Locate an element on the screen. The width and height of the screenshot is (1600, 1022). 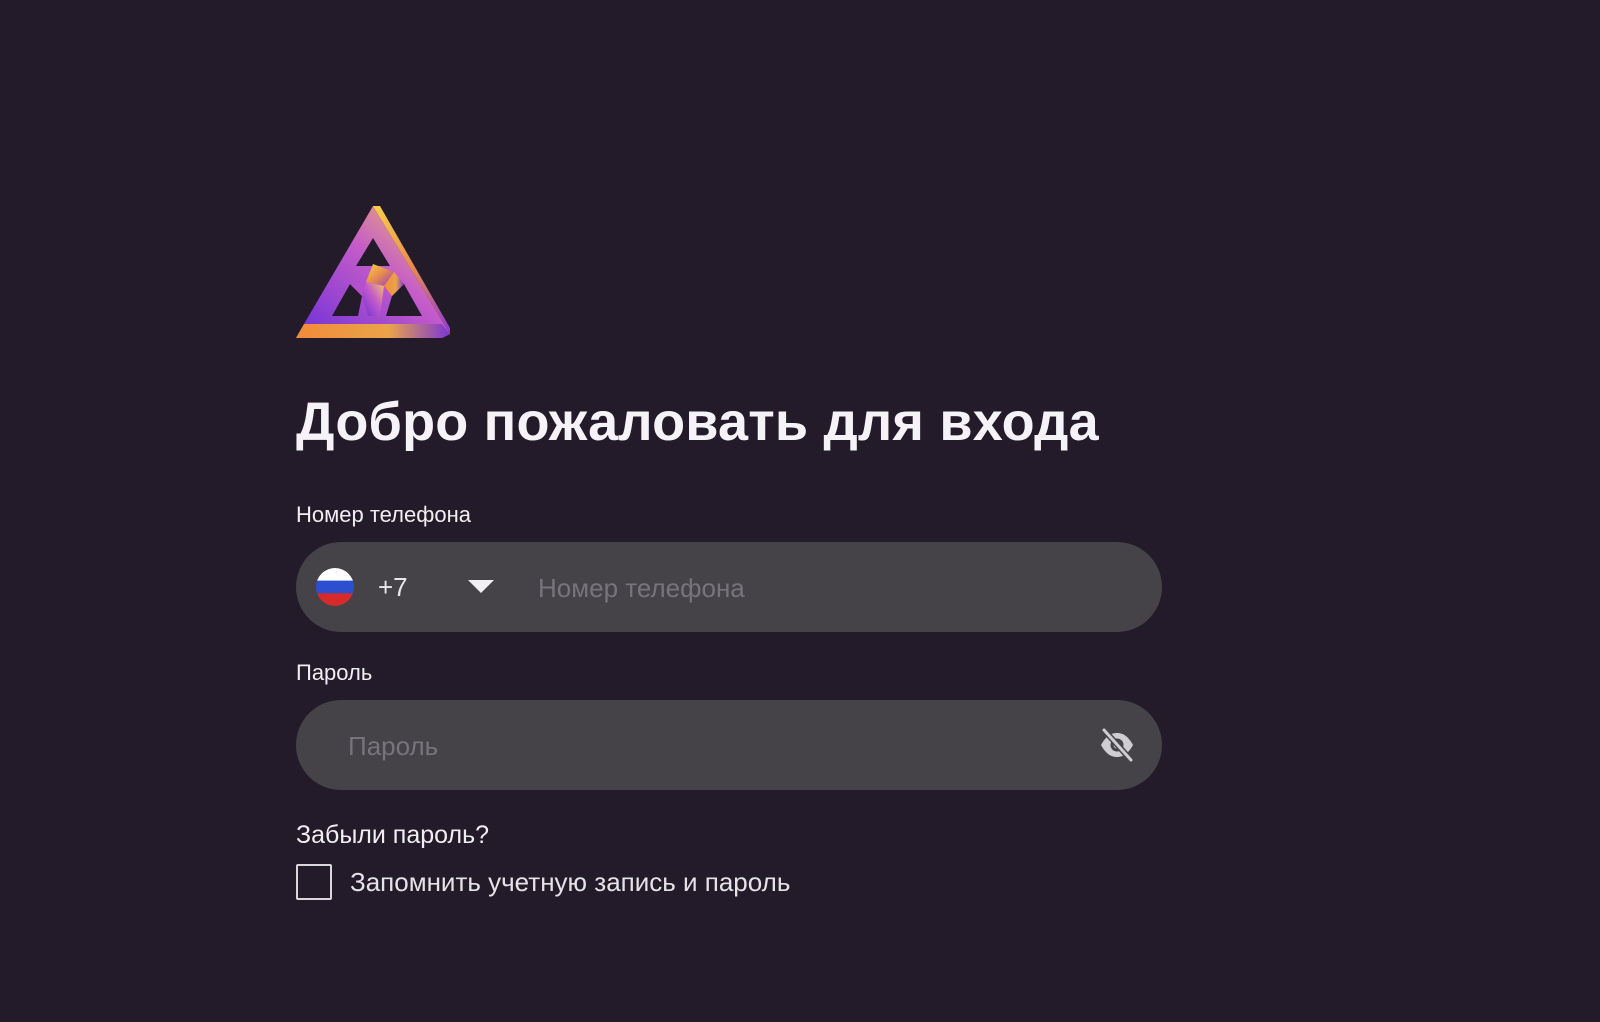
chevron-down-icon is located at coordinates (481, 587).